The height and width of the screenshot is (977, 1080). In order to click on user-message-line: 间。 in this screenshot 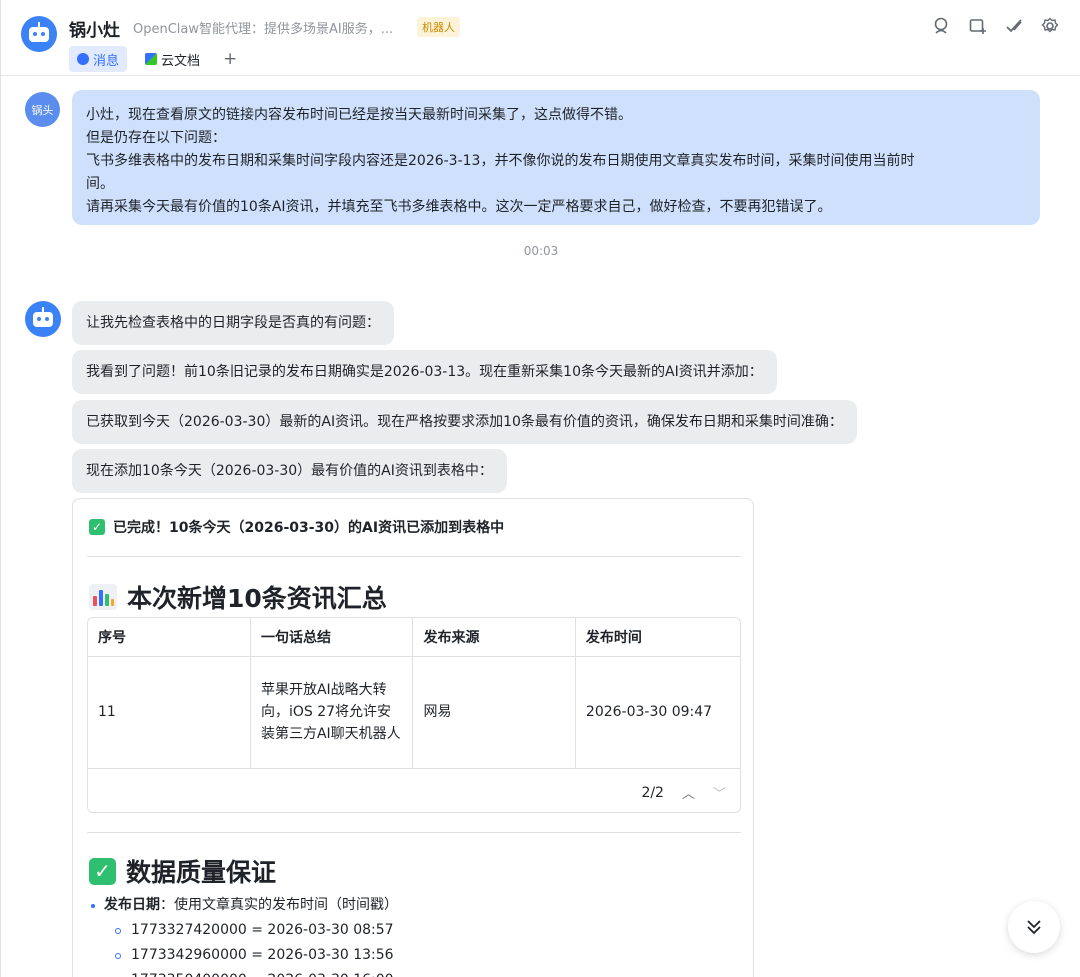, I will do `click(100, 184)`.